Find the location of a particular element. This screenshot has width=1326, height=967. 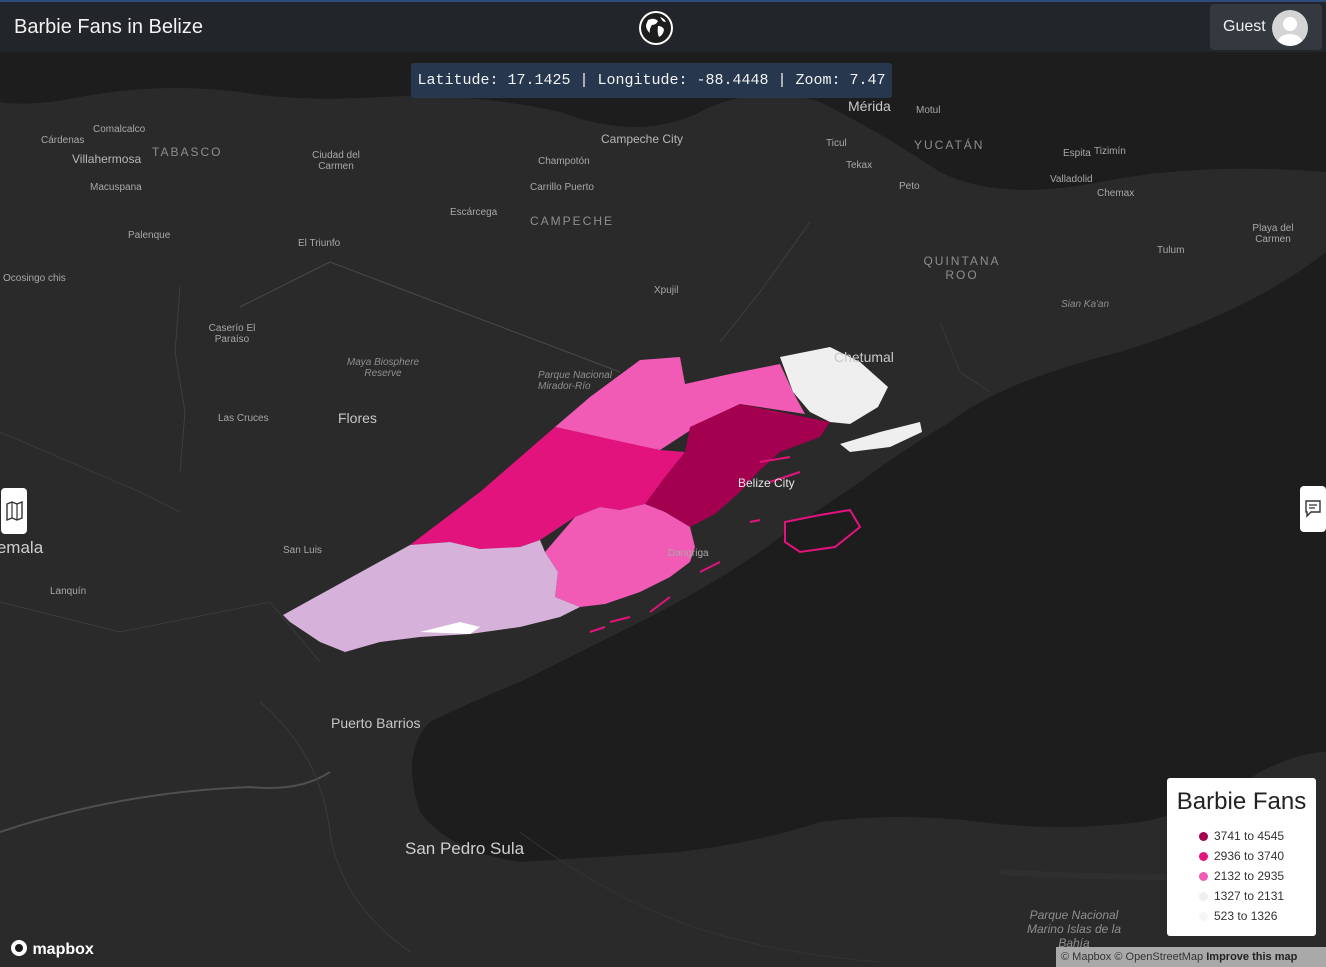

label-escarcega: Escárcega is located at coordinates (474, 212).